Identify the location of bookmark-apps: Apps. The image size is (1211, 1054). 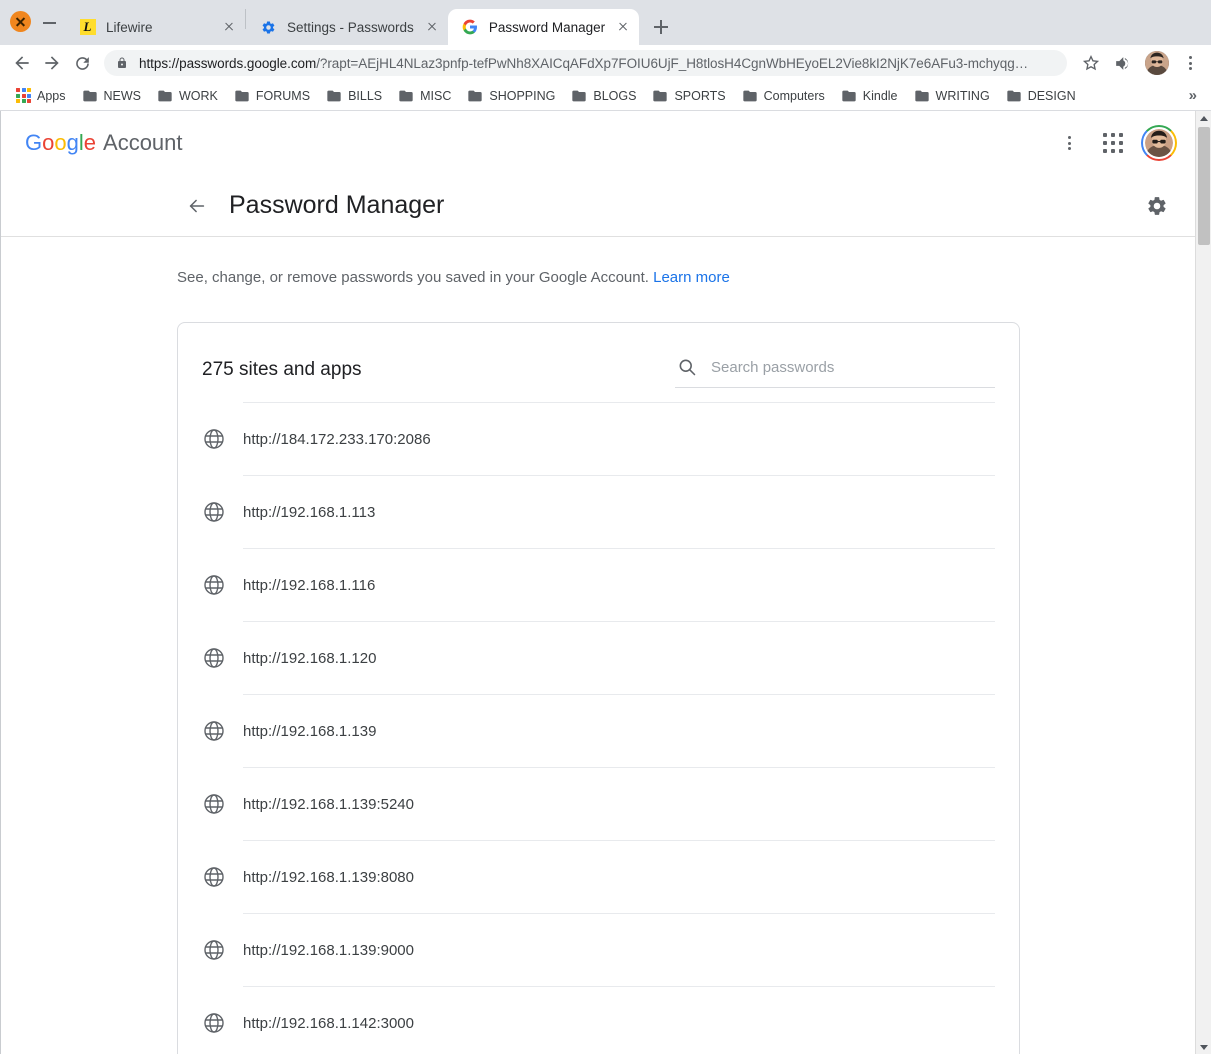
(41, 96).